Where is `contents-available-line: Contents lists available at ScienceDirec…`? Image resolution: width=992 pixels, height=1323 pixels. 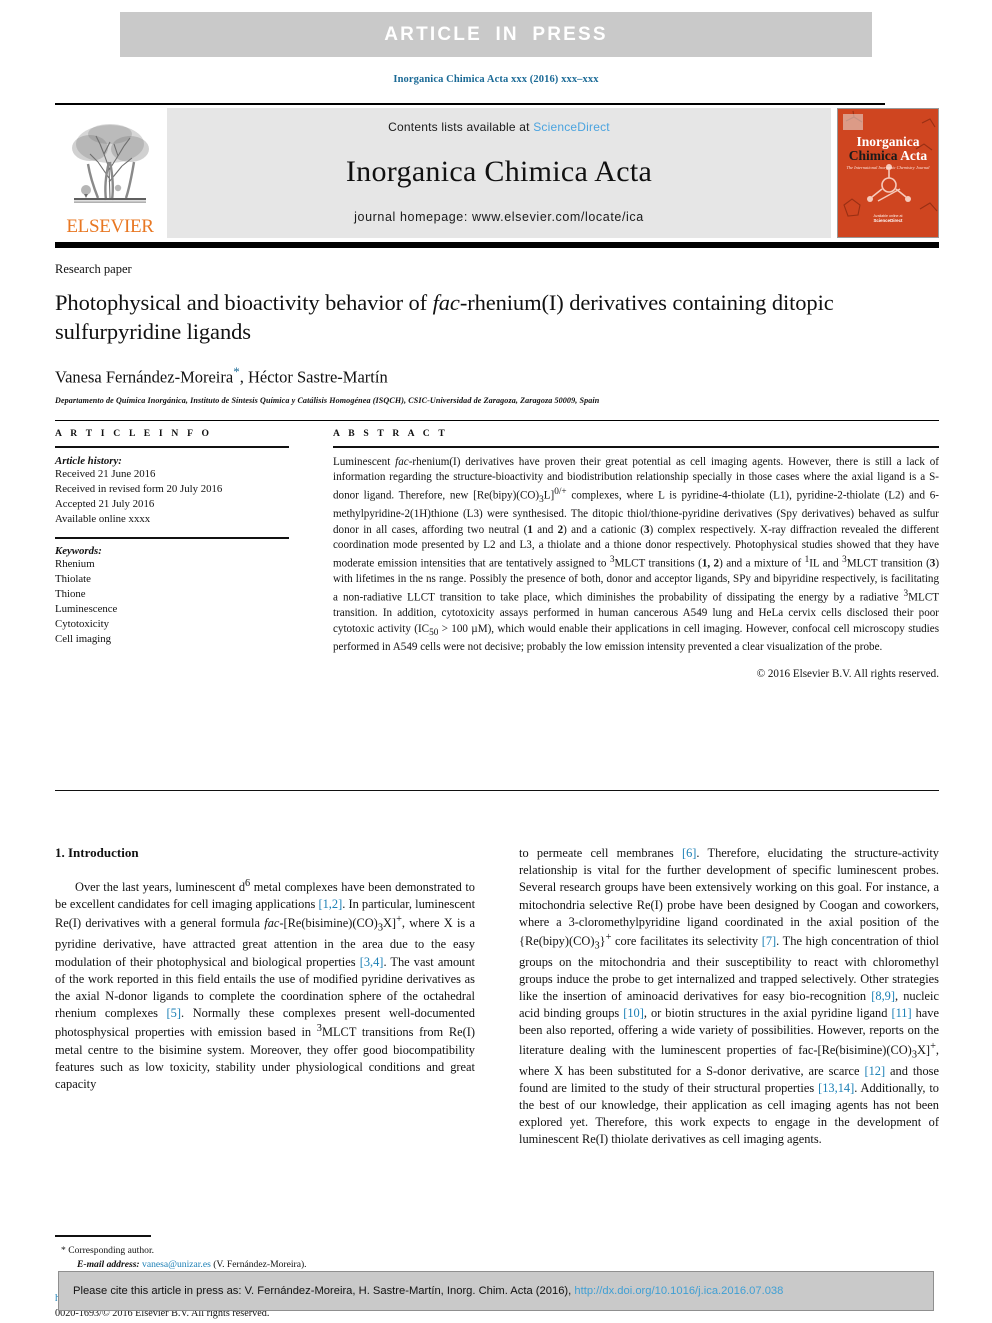
contents-available-line: Contents lists available at ScienceDirec… is located at coordinates (499, 127).